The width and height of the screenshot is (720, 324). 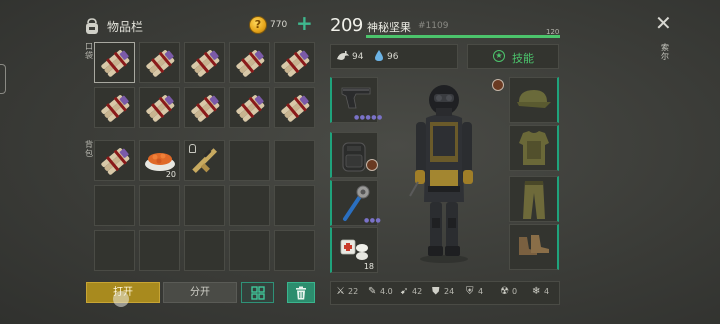 I want to click on item-quantity: 18, so click(x=368, y=266).